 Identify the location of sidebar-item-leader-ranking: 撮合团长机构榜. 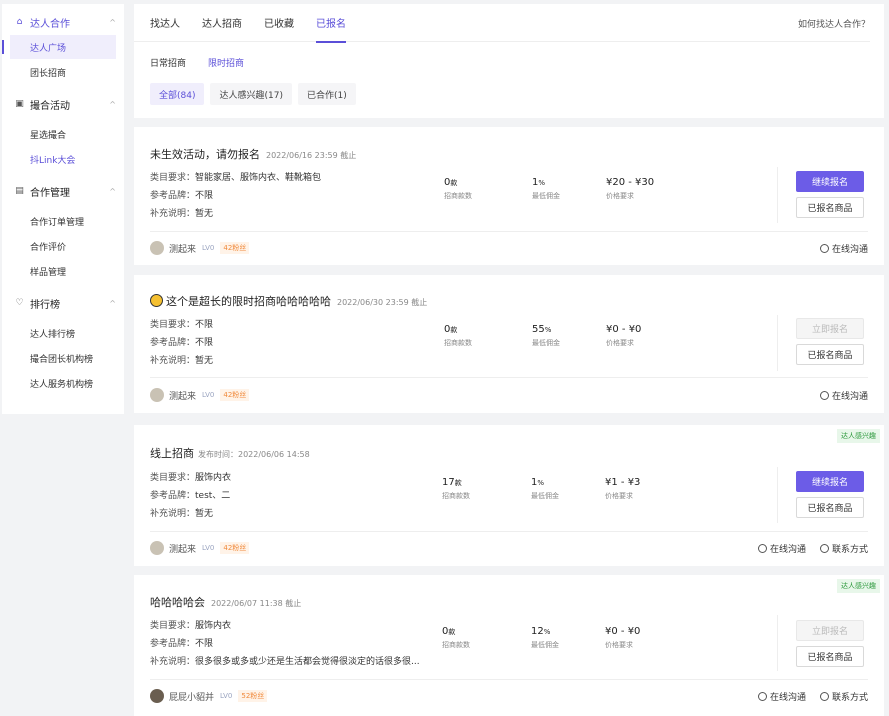
(63, 358).